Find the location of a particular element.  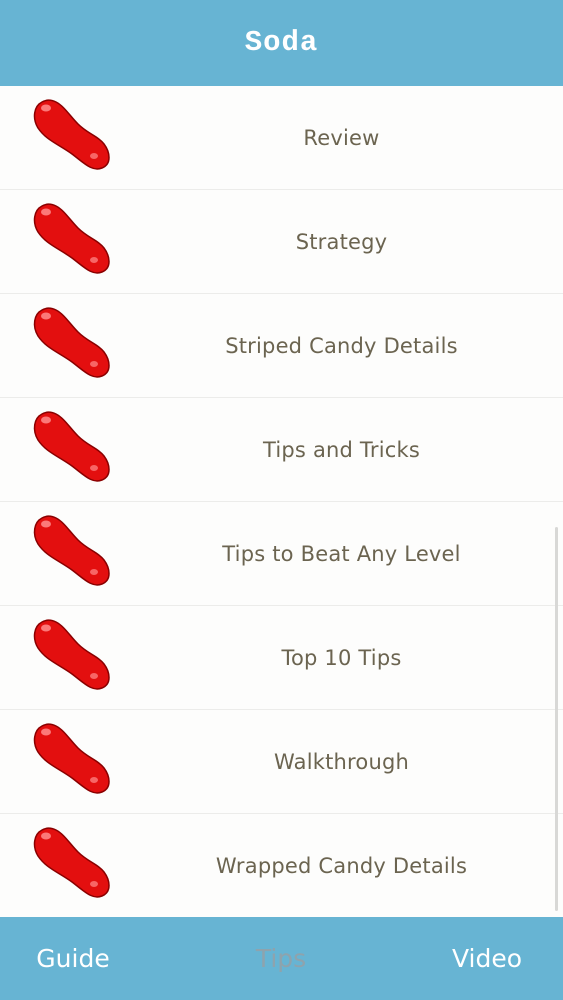

page-title: Soda is located at coordinates (281, 42).